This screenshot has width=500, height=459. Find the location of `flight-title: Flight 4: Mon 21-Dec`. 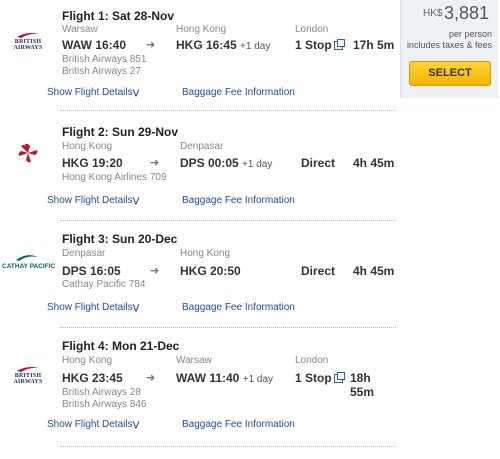

flight-title: Flight 4: Mon 21-Dec is located at coordinates (121, 346).